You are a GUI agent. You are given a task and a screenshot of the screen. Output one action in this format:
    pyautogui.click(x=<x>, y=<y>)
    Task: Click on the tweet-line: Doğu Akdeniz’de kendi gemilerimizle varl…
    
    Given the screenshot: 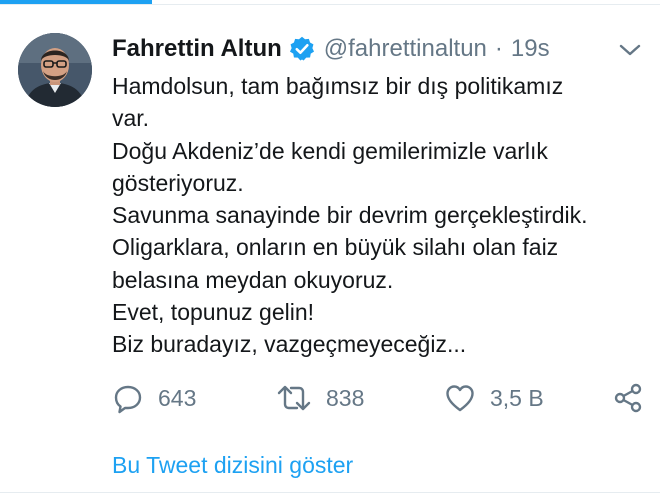 What is the action you would take?
    pyautogui.click(x=330, y=150)
    